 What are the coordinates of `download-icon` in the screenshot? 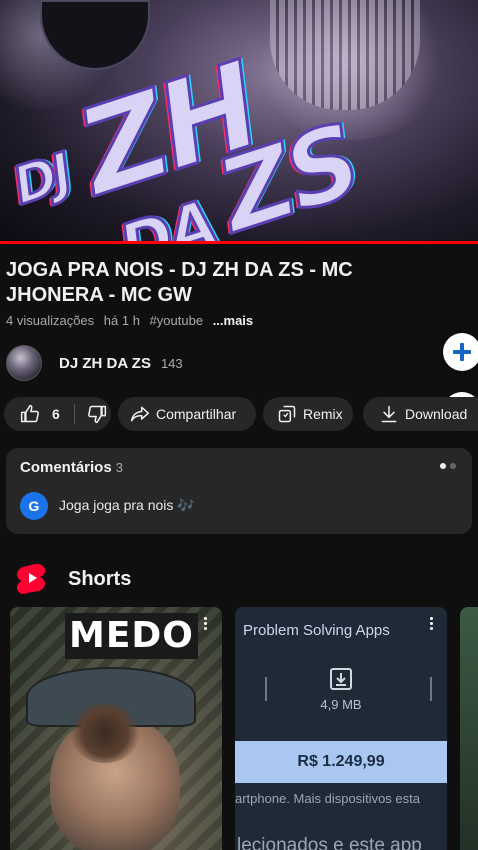 It's located at (389, 414).